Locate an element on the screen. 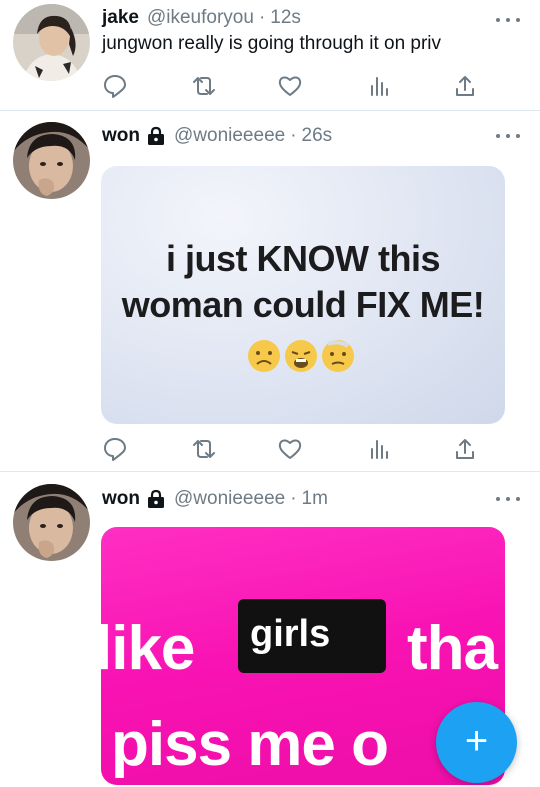  media-caption-line: woman could FIX ME! is located at coordinates (303, 304).